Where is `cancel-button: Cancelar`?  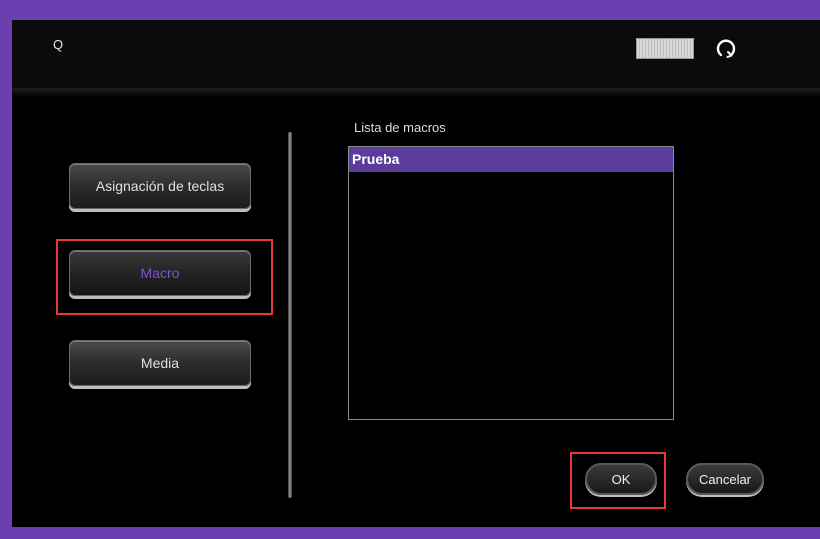
cancel-button: Cancelar is located at coordinates (725, 479).